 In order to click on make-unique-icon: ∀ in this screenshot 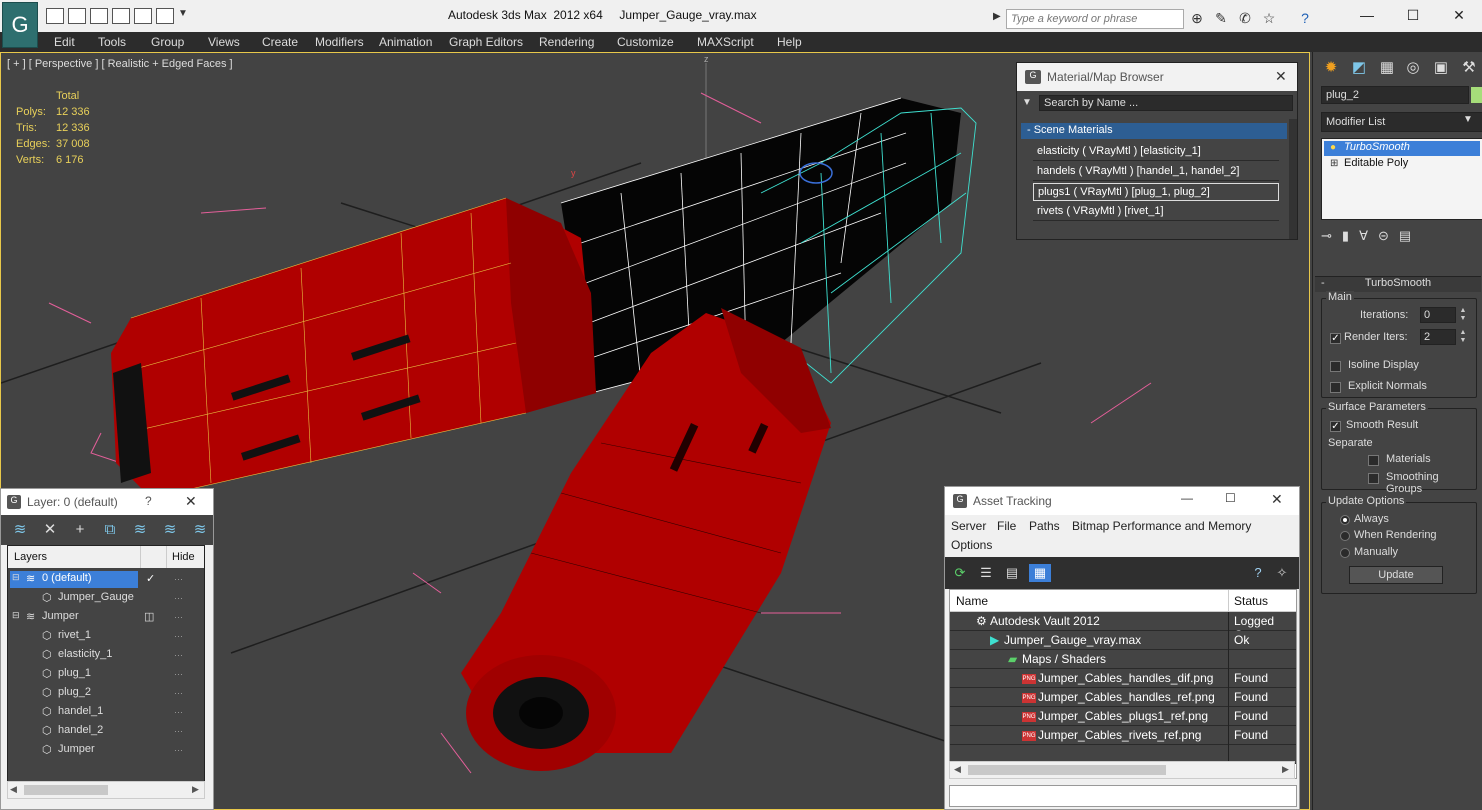, I will do `click(1363, 239)`.